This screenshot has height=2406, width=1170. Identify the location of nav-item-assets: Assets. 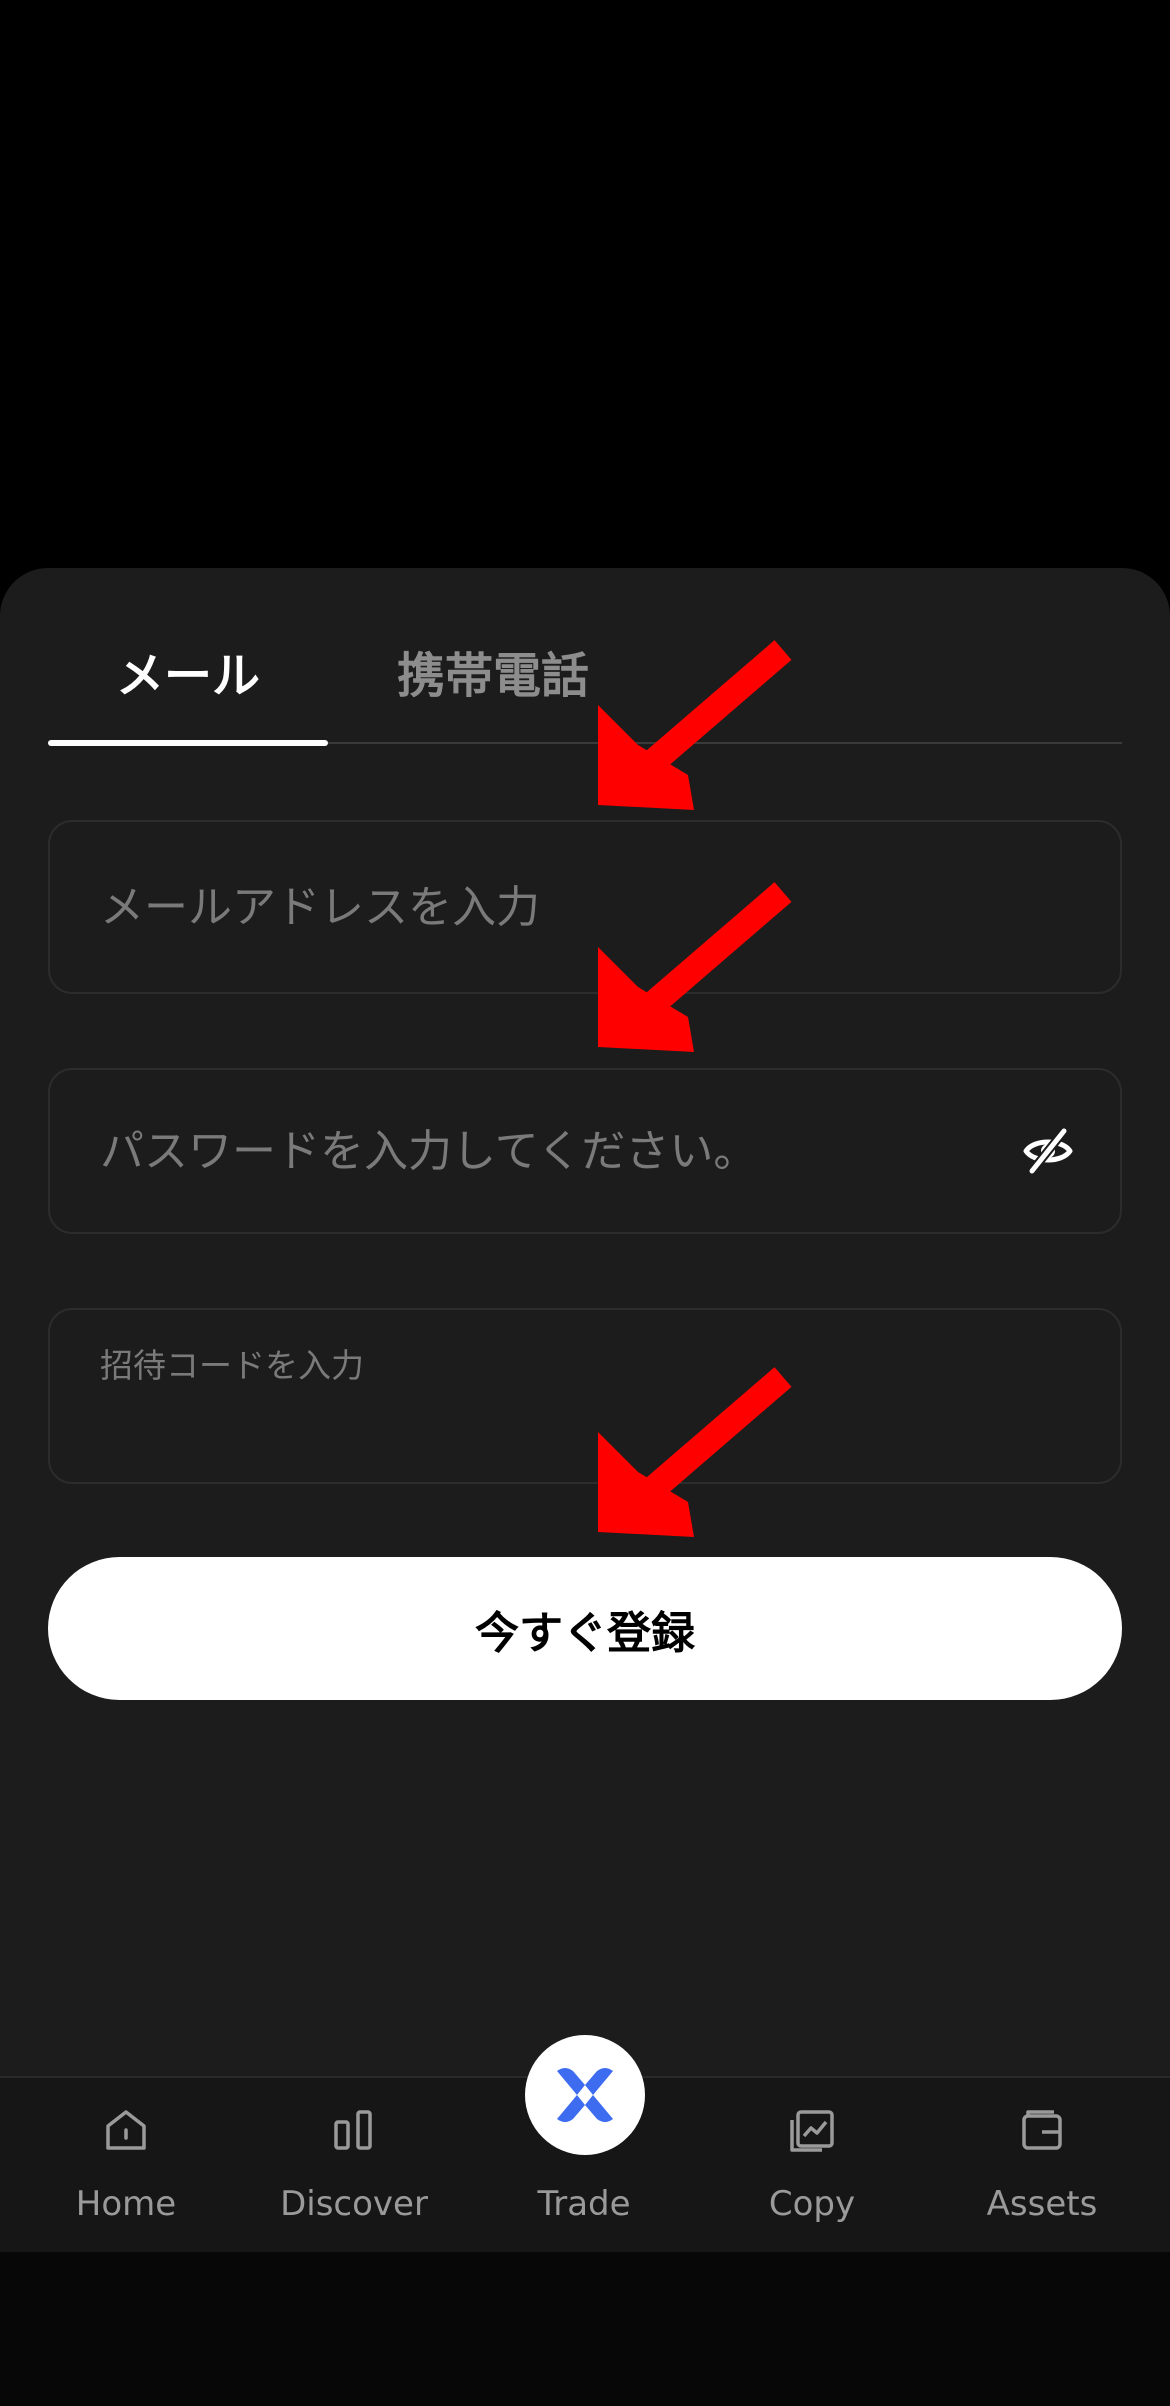
(1042, 2166).